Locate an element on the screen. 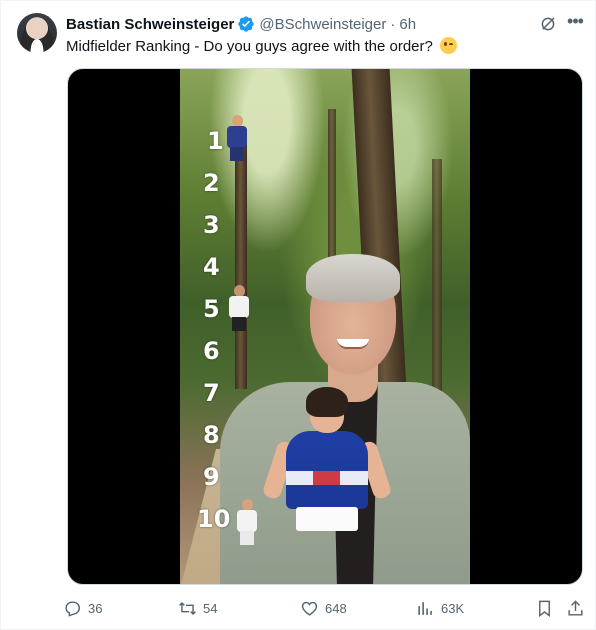 The height and width of the screenshot is (630, 596). reply-icon is located at coordinates (73, 608).